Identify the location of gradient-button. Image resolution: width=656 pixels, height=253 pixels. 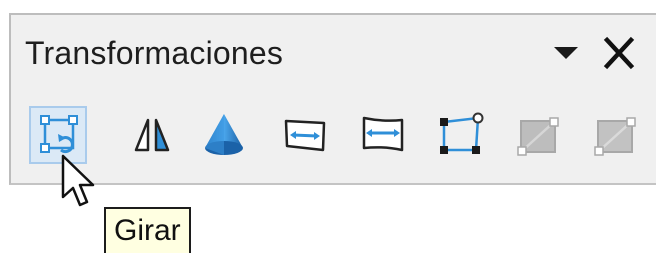
(538, 135).